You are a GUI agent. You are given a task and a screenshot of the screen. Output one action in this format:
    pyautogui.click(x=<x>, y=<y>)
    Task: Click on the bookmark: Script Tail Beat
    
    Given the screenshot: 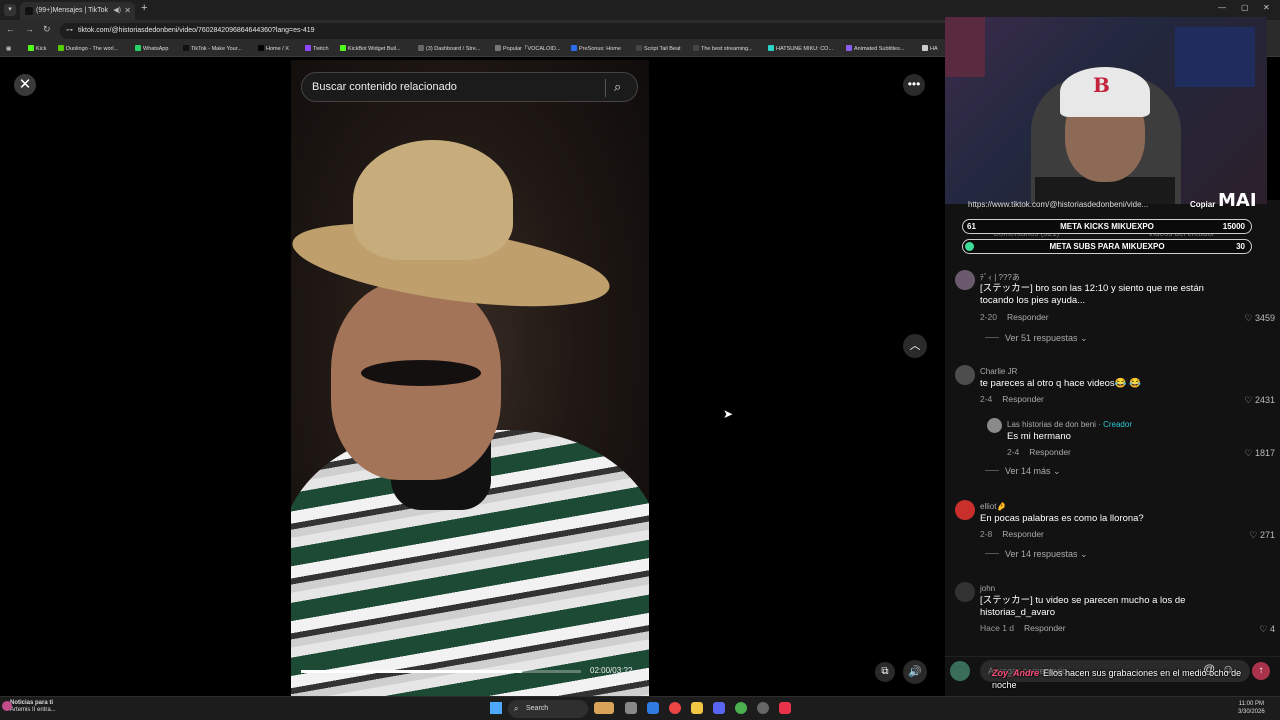 What is the action you would take?
    pyautogui.click(x=658, y=49)
    